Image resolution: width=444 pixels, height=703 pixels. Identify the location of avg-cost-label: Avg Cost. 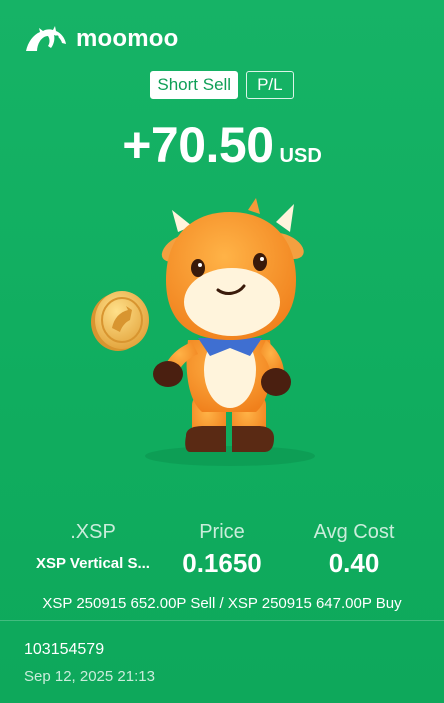
(354, 532).